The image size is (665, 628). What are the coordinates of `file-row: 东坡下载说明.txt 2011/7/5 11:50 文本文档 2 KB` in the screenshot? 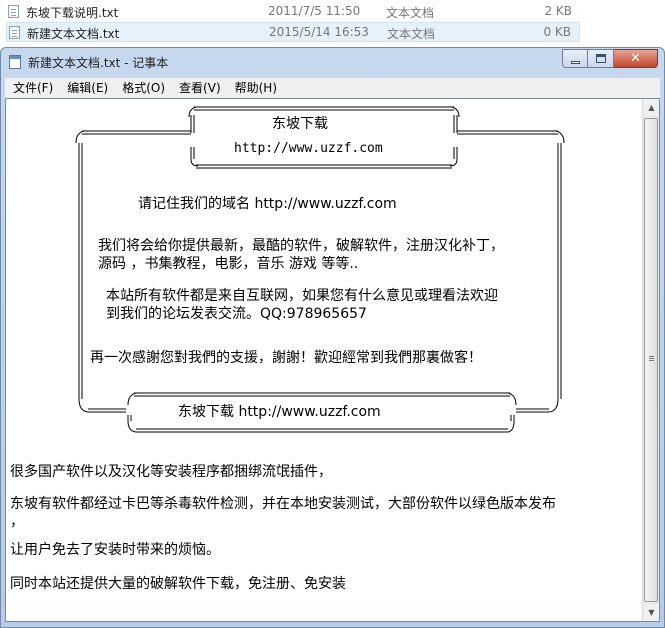 It's located at (293, 12).